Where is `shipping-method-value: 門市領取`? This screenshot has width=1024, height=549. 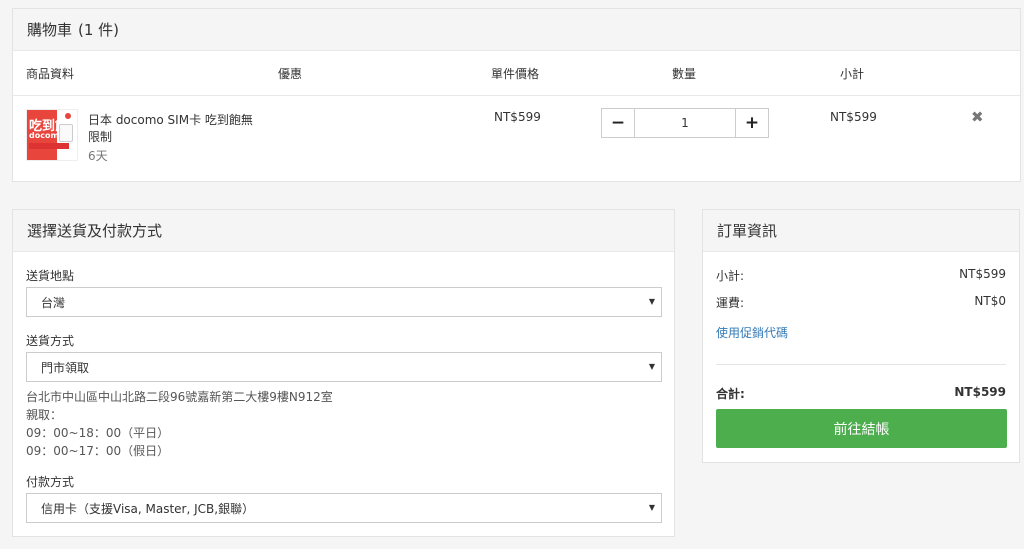 shipping-method-value: 門市領取 is located at coordinates (65, 367).